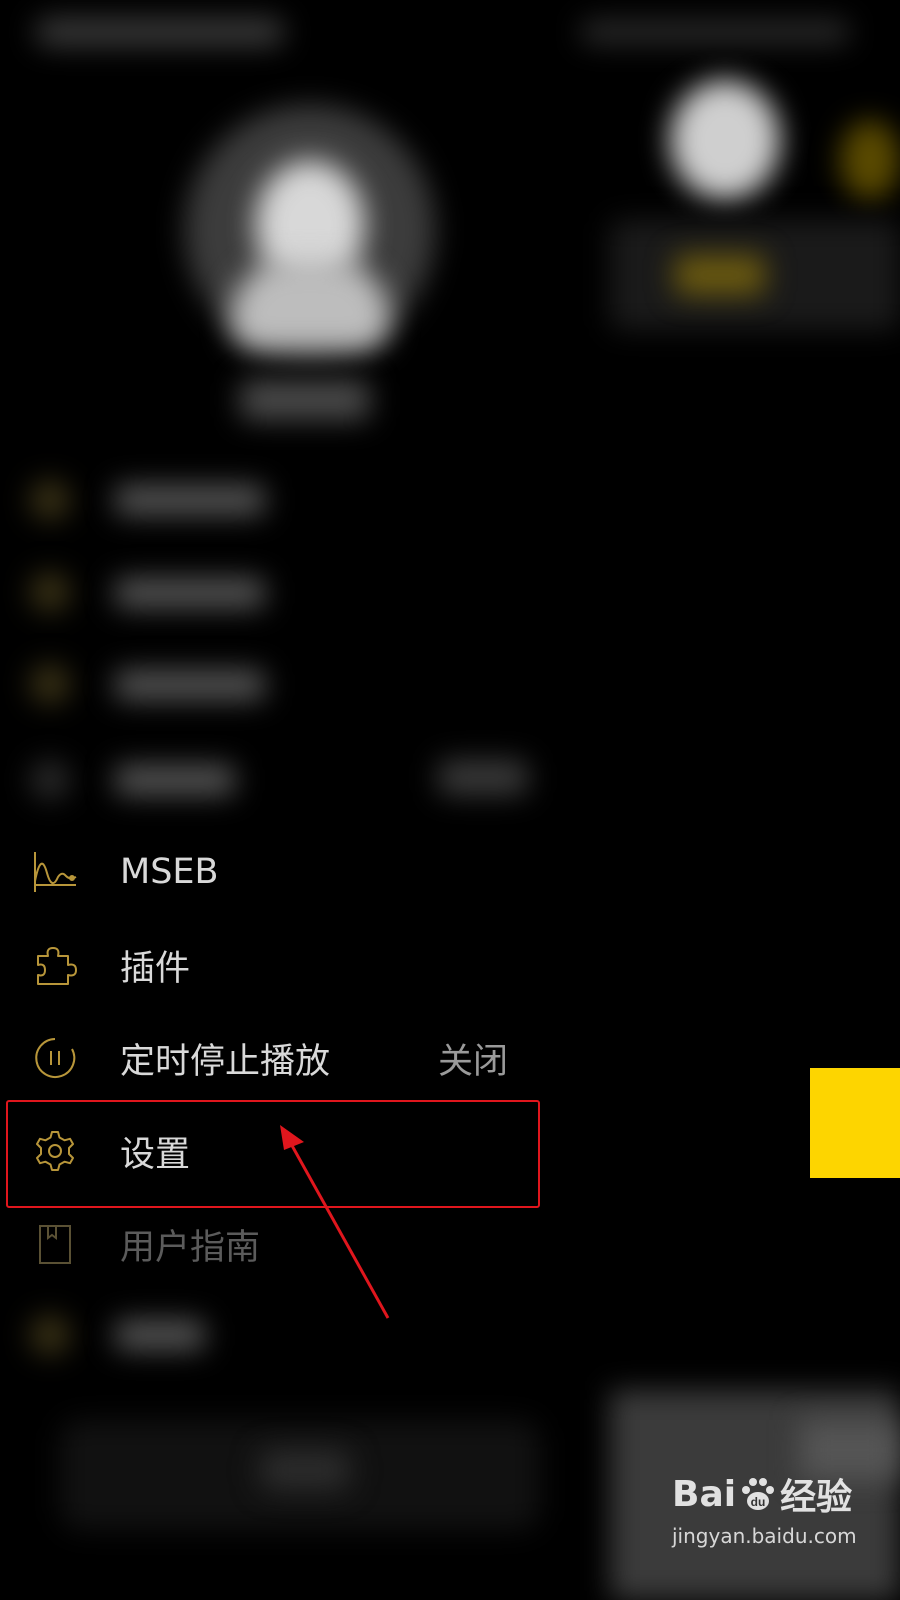 The image size is (900, 1600). Describe the element at coordinates (160, 32) in the screenshot. I see `status-bar-left` at that location.